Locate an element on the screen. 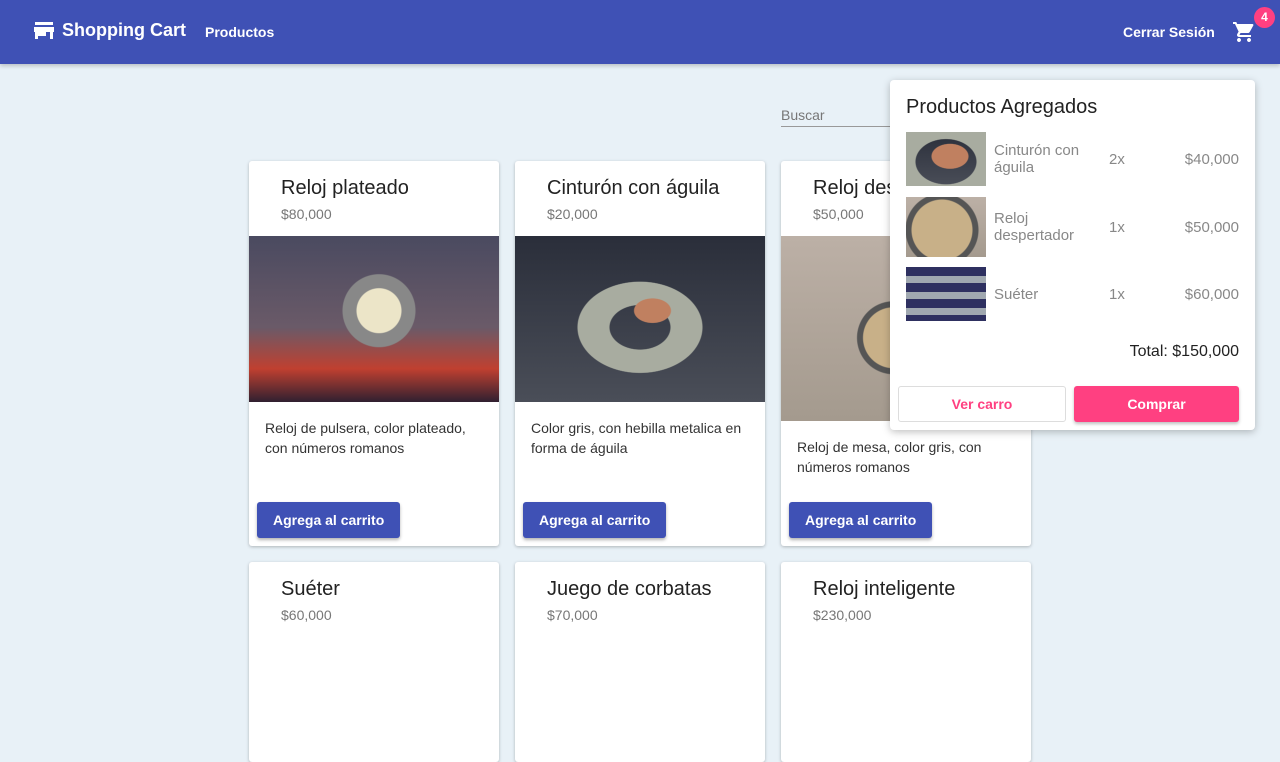  product-card: Suéter $60,000 is located at coordinates (374, 662).